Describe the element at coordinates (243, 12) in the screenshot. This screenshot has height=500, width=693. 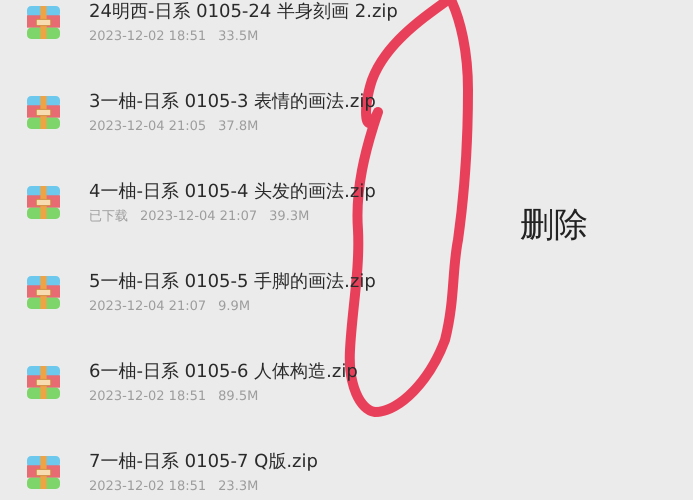
I see `file-name: 24明西-日系 0105-24 半身刻画 2.zip` at that location.